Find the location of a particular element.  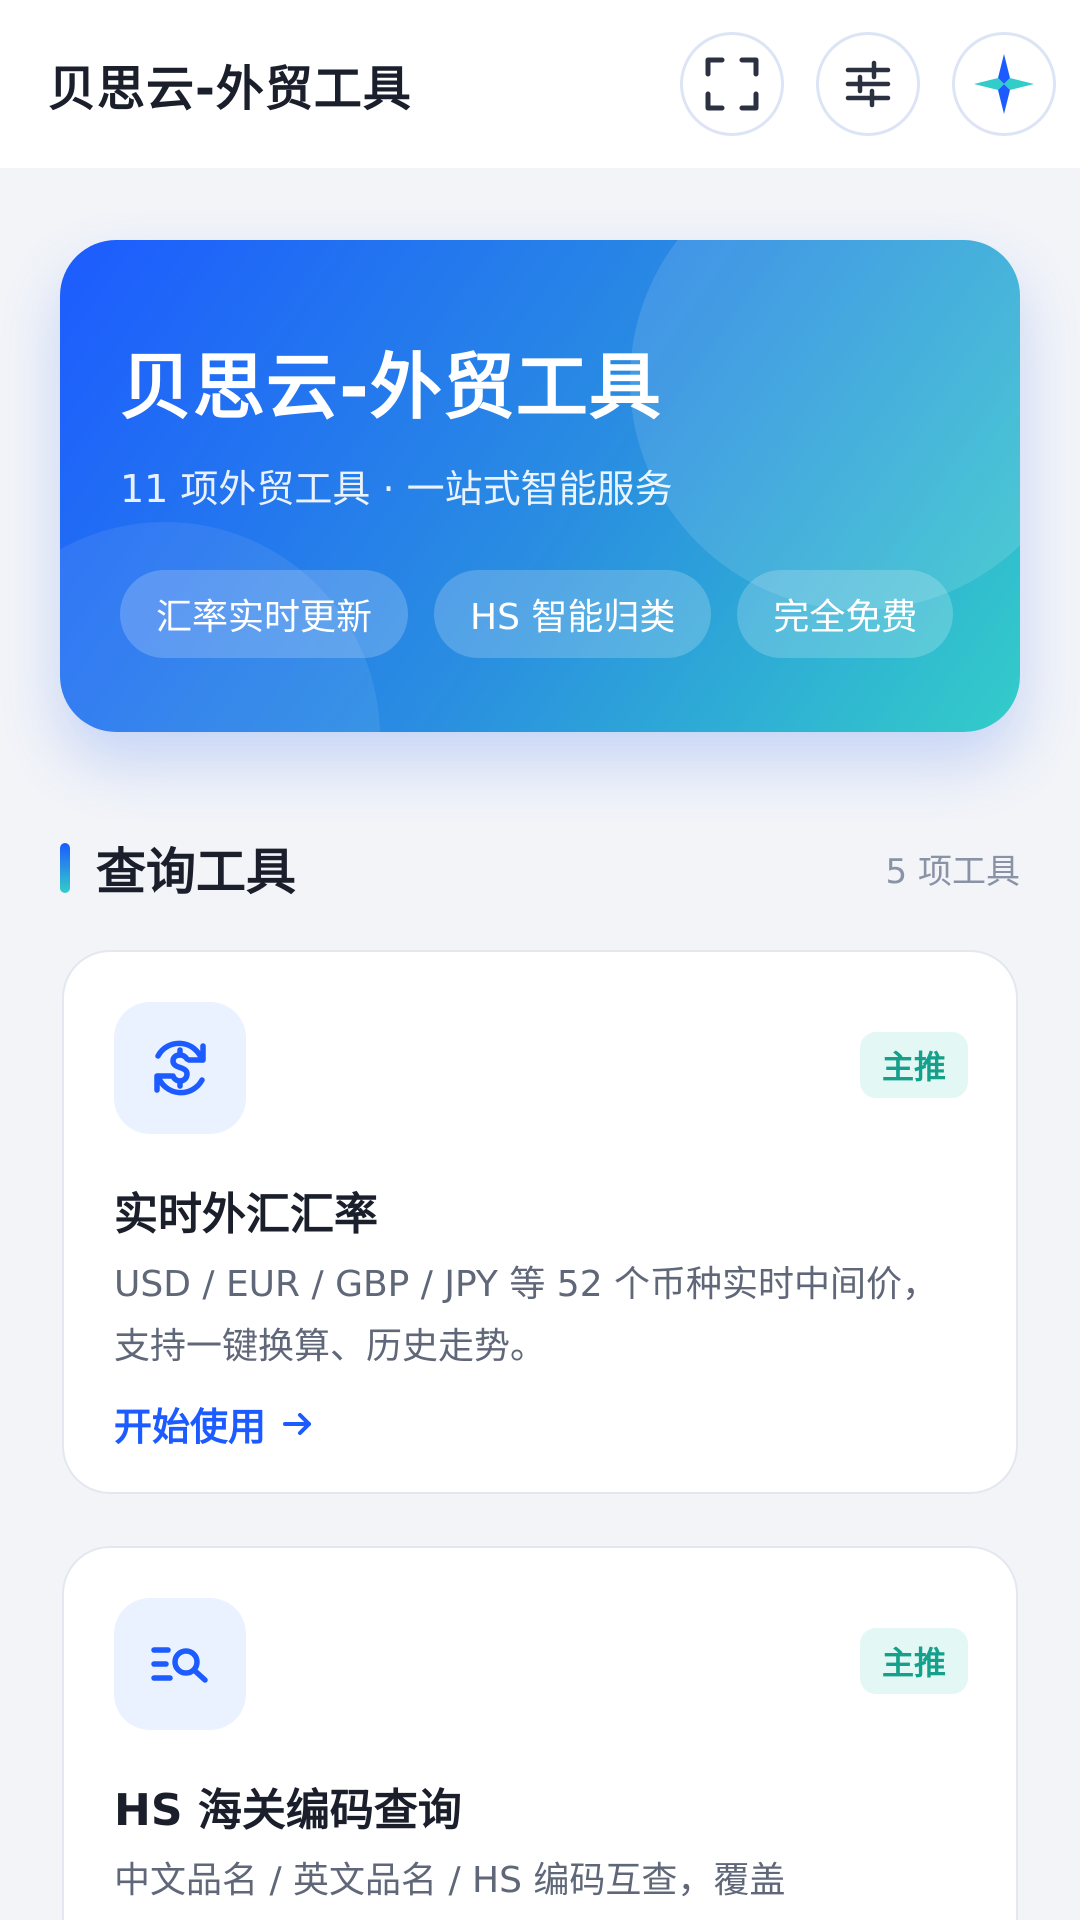

tool-title: HS 海关编码查询 is located at coordinates (288, 1810).